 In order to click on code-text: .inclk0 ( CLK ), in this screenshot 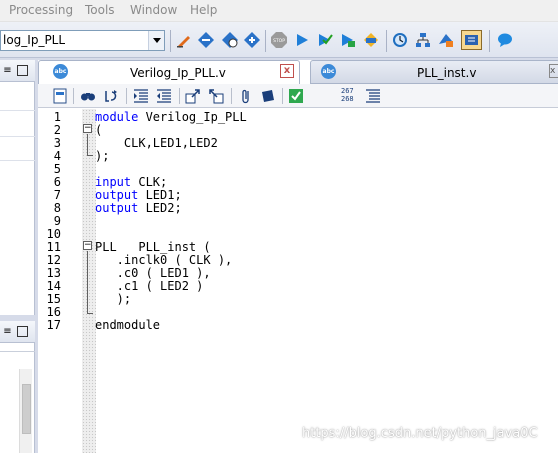, I will do `click(164, 260)`.